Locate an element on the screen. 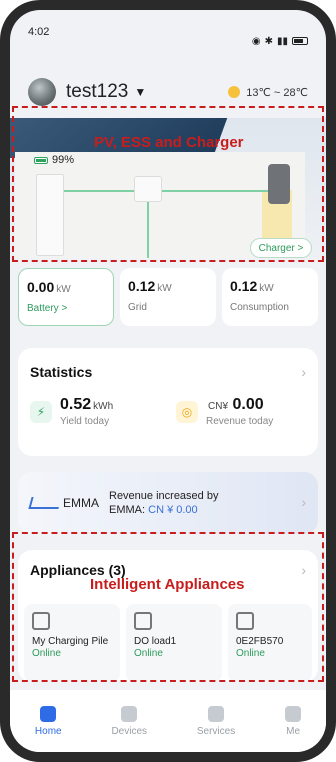 The image size is (336, 762). nav-me: Me is located at coordinates (293, 721).